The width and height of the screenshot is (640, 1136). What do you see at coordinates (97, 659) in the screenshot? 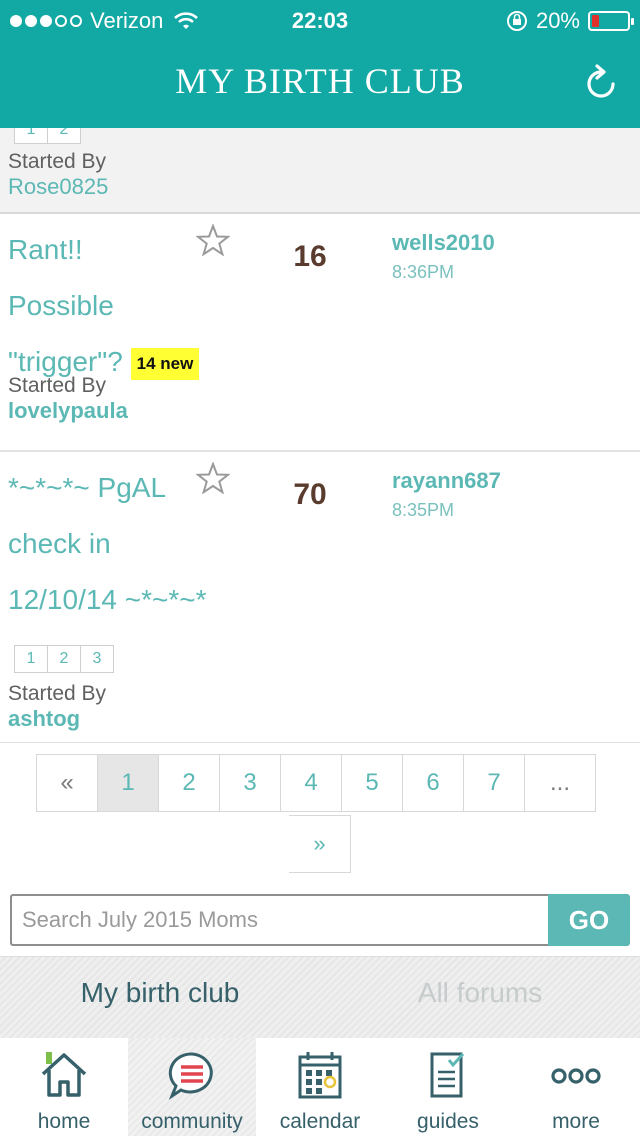
I see `thread-page-link: 3` at bounding box center [97, 659].